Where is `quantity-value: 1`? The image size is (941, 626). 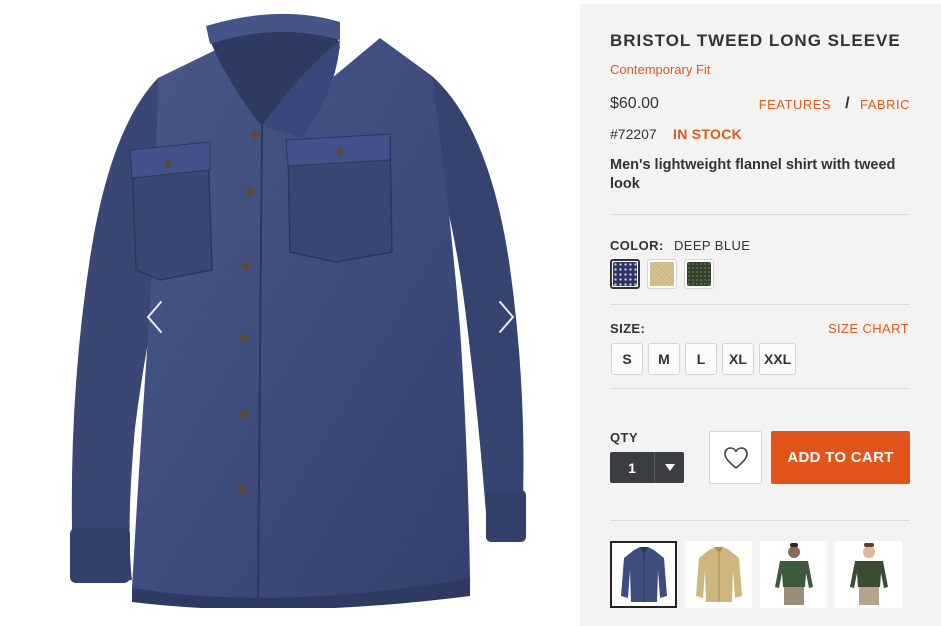 quantity-value: 1 is located at coordinates (632, 467).